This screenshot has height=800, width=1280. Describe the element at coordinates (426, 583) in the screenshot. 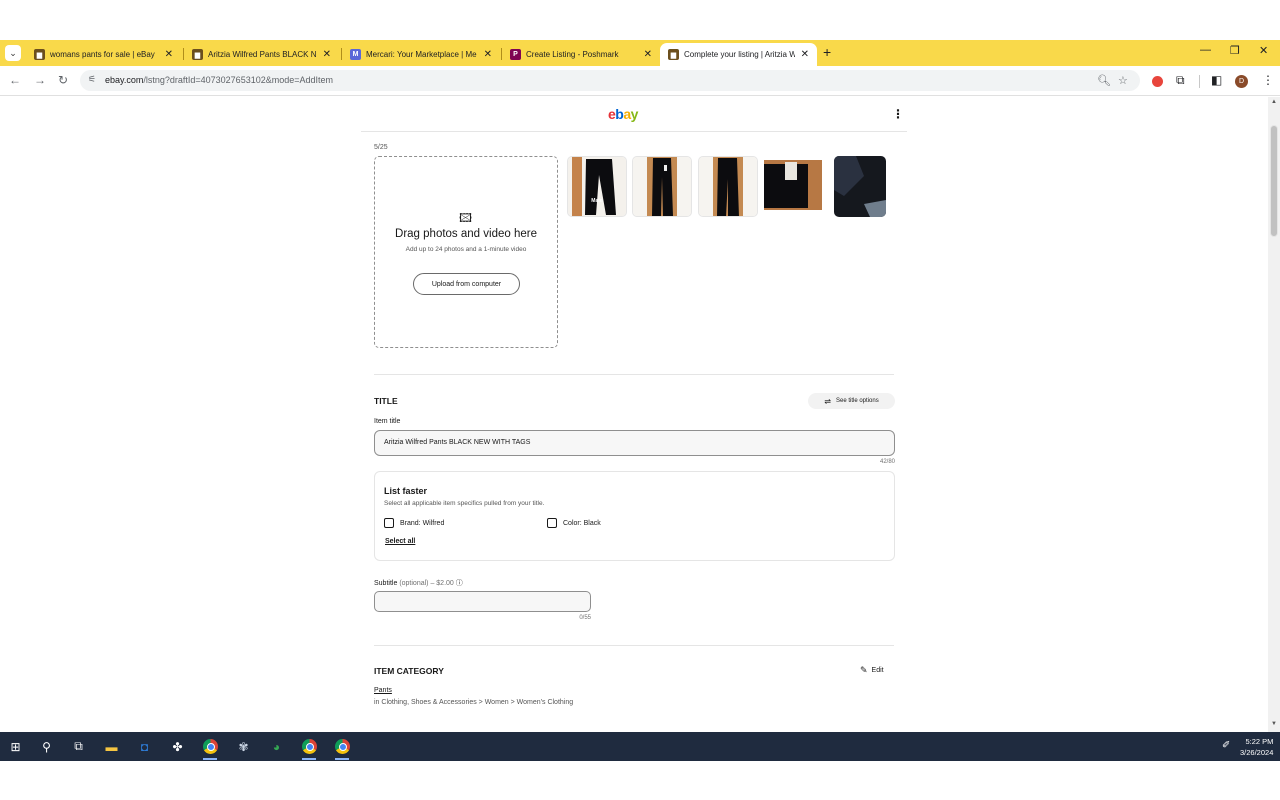

I see `subtitle-price-note: (optional) – $2.00` at that location.